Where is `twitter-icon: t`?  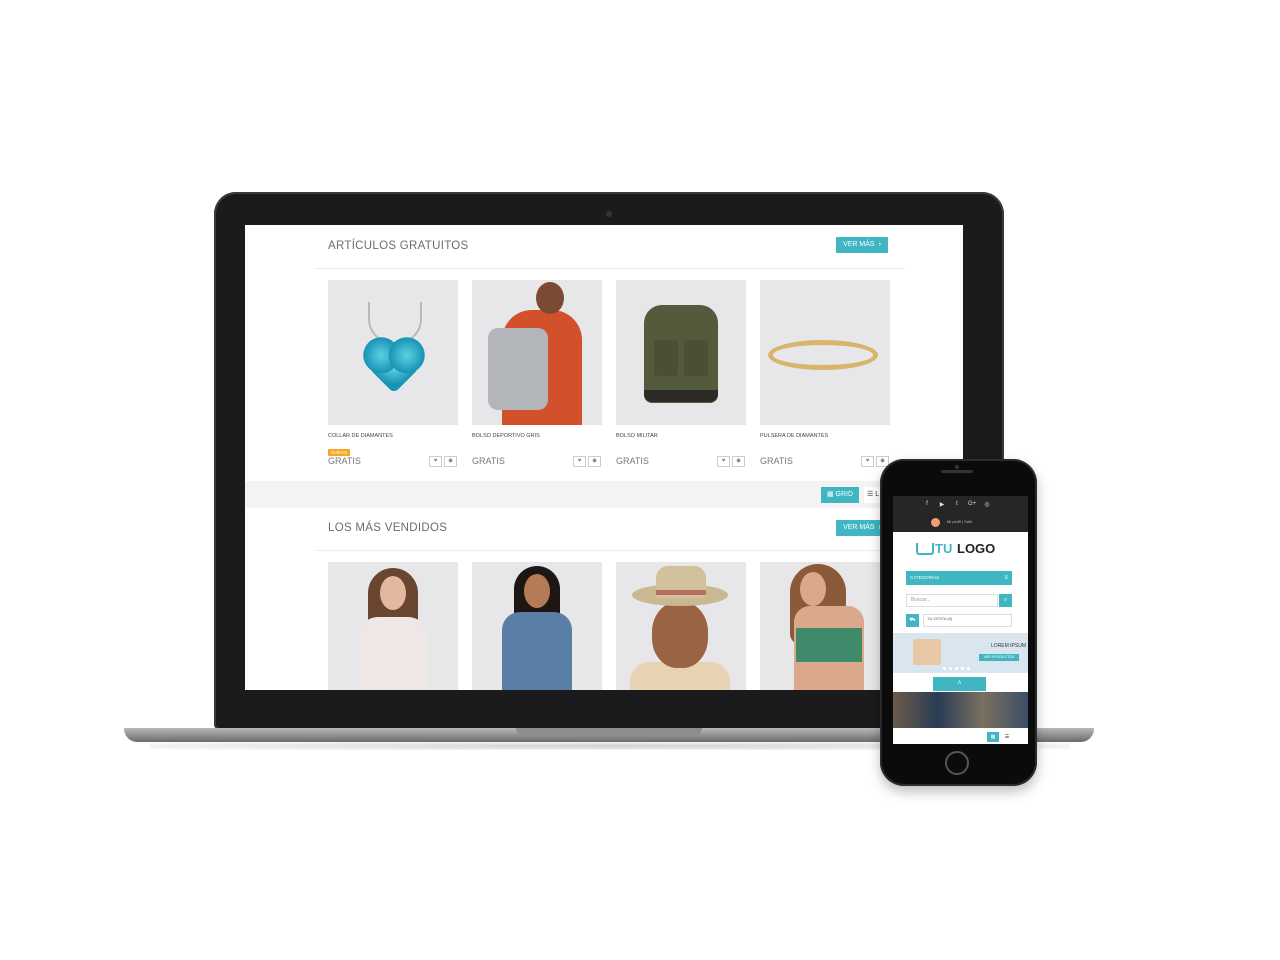
twitter-icon: t is located at coordinates (957, 504).